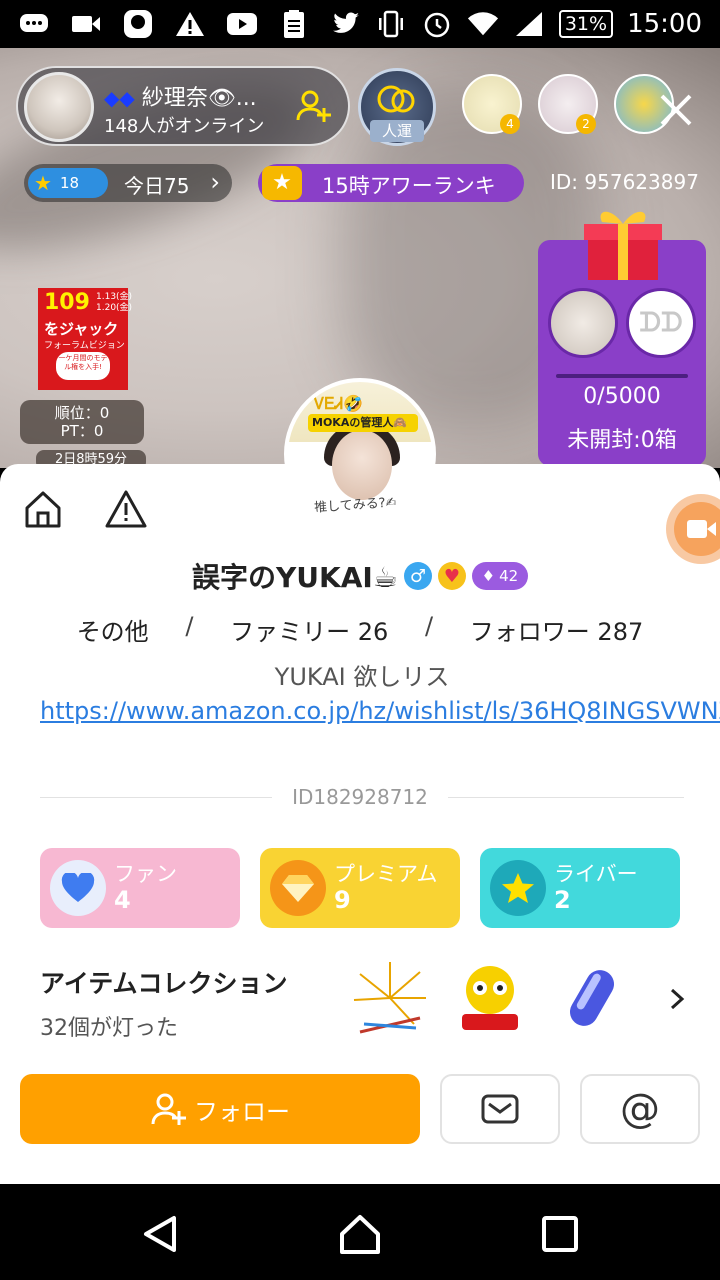  Describe the element at coordinates (282, 183) in the screenshot. I see `crown-star-icon: ★` at that location.